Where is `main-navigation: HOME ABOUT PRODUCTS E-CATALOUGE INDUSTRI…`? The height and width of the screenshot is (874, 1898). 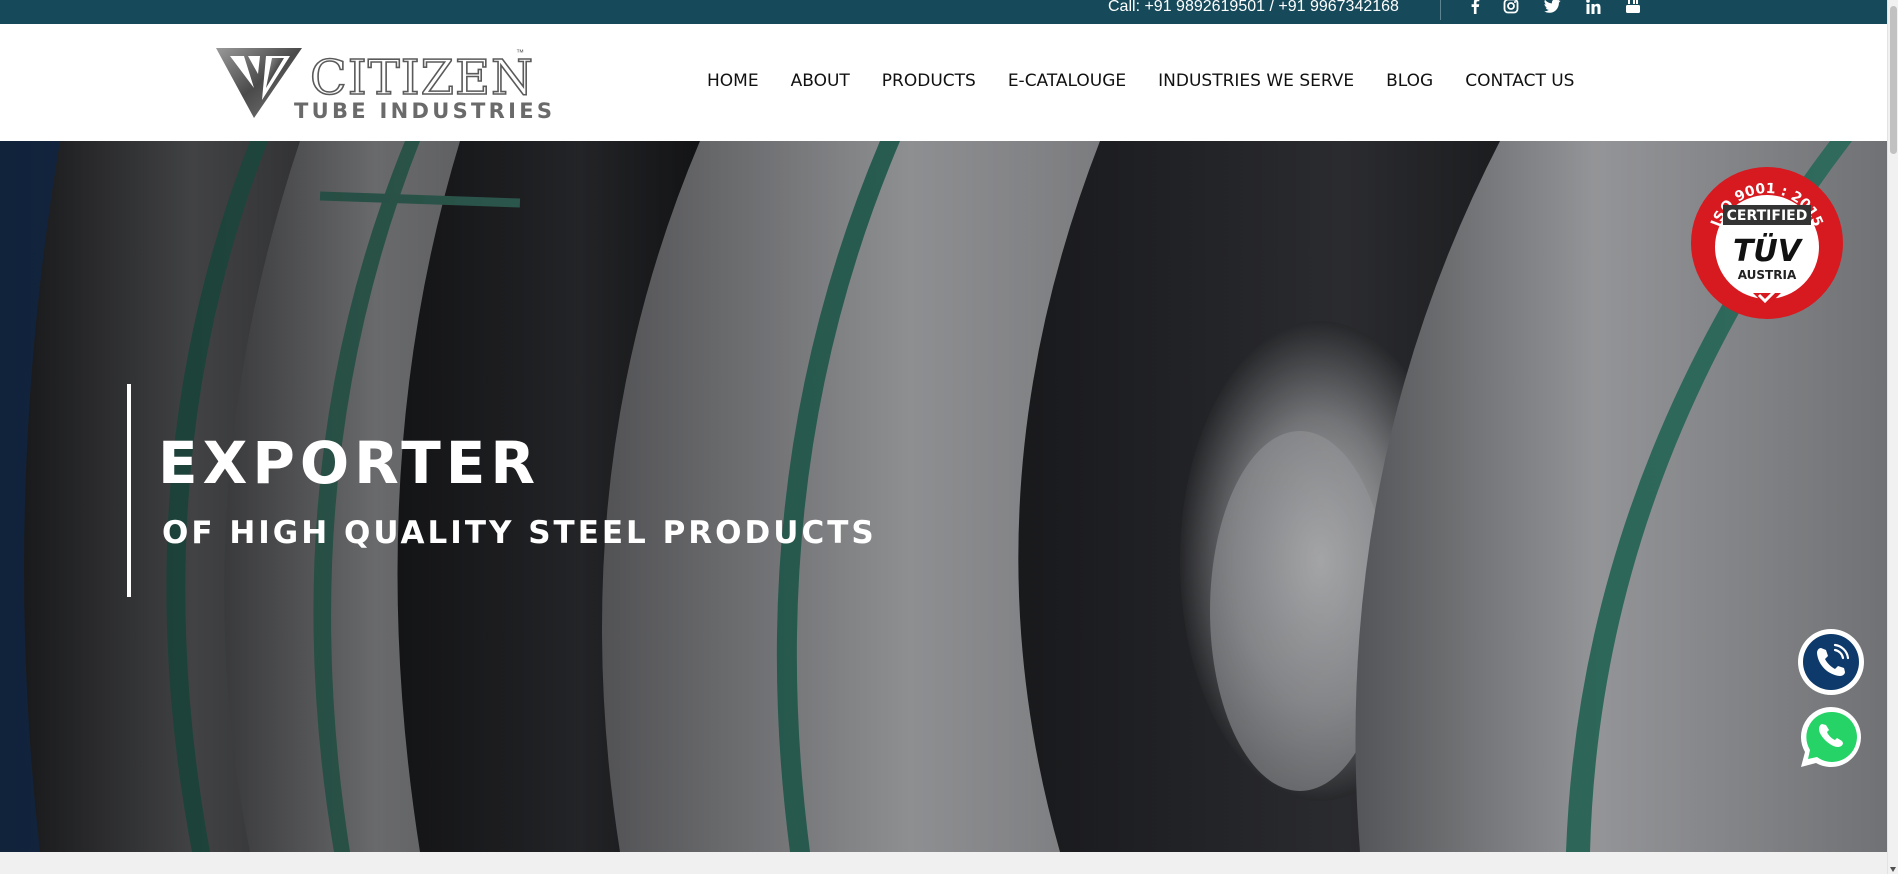
main-navigation: HOME ABOUT PRODUCTS E-CATALOUGE INDUSTRI… is located at coordinates (1140, 81).